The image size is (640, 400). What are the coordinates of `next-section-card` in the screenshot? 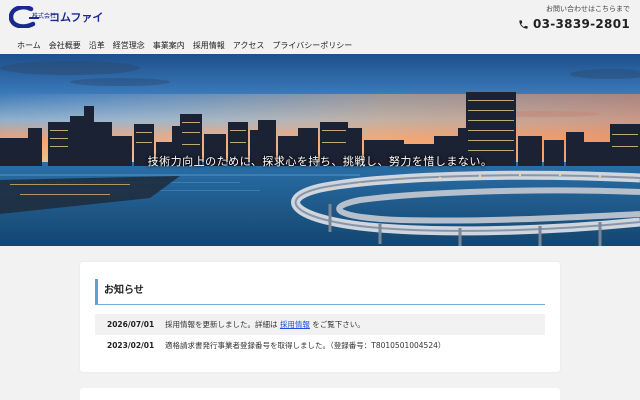 It's located at (320, 394).